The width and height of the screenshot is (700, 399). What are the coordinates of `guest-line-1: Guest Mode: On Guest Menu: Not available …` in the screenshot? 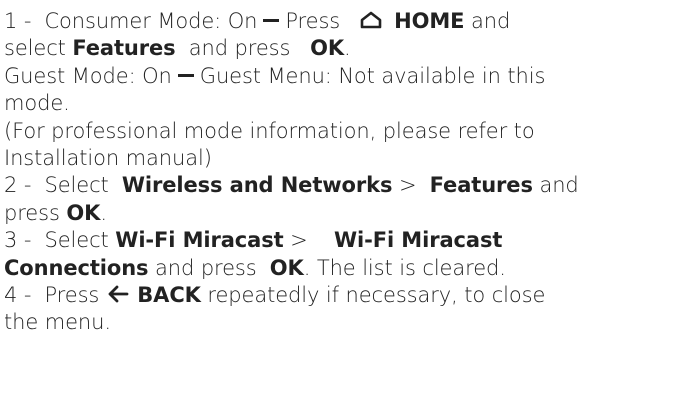 It's located at (352, 76).